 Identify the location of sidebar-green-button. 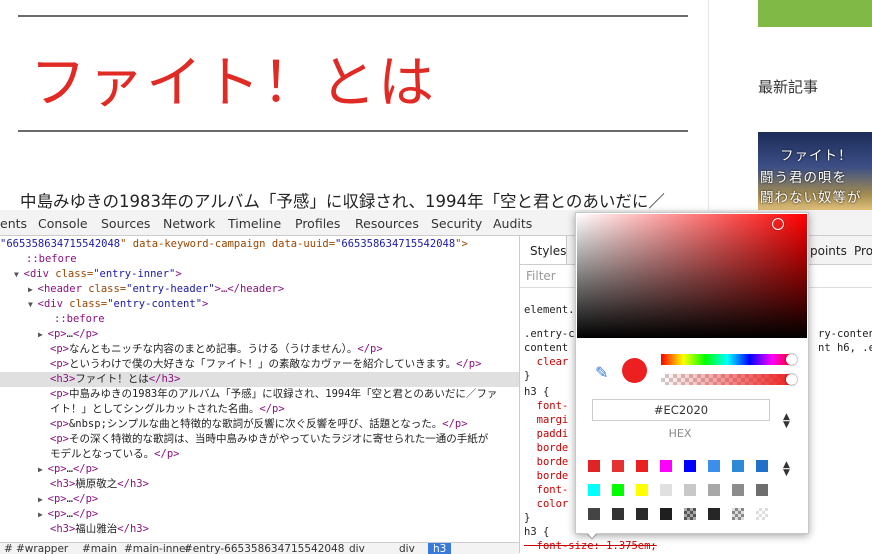
(815, 13).